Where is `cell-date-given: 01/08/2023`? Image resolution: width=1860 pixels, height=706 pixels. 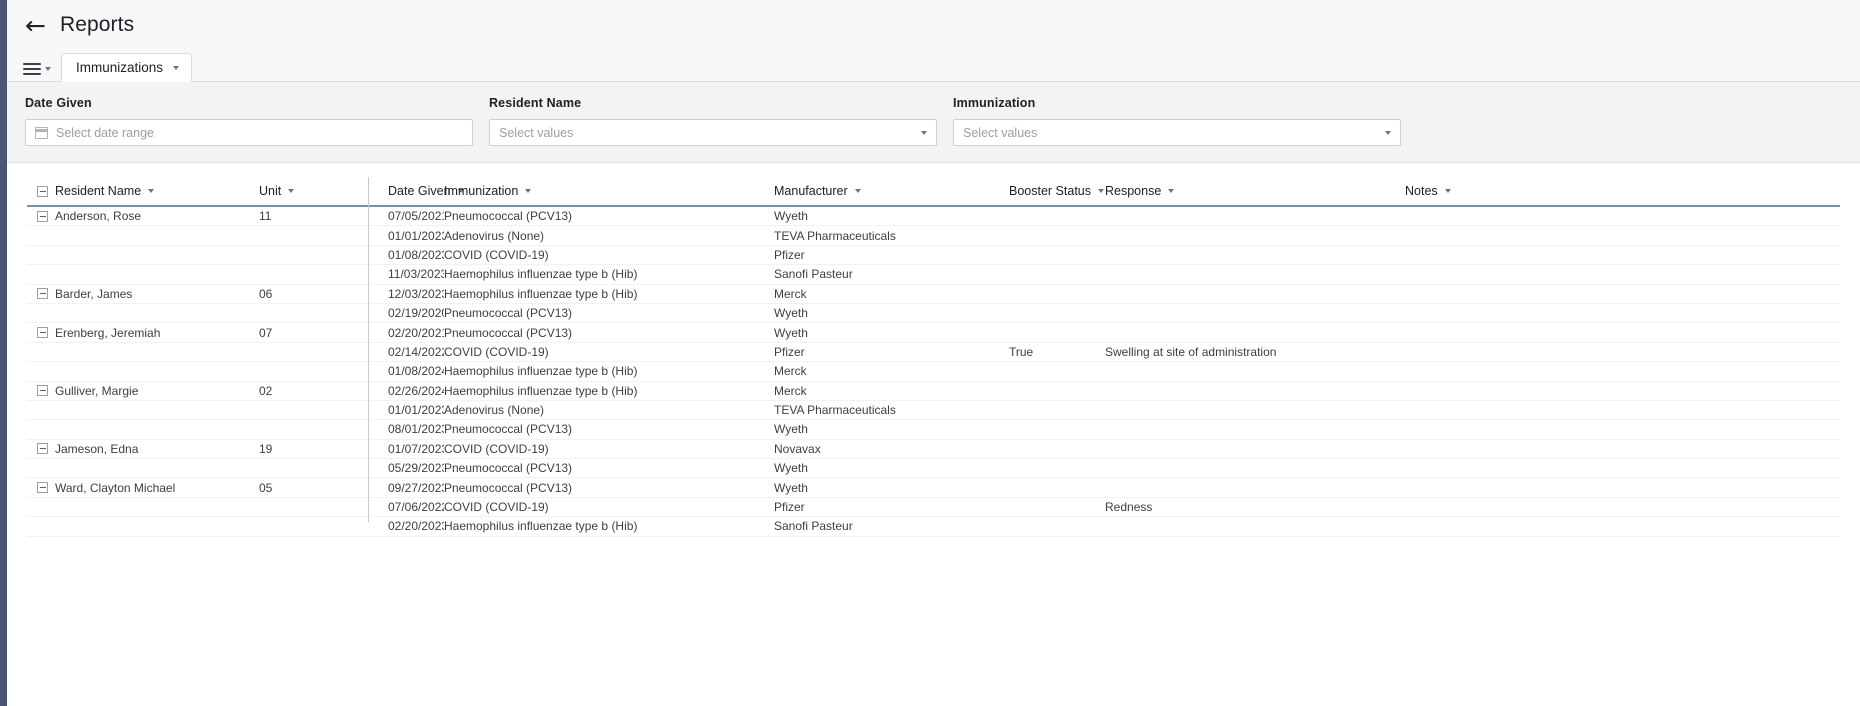 cell-date-given: 01/08/2023 is located at coordinates (416, 254).